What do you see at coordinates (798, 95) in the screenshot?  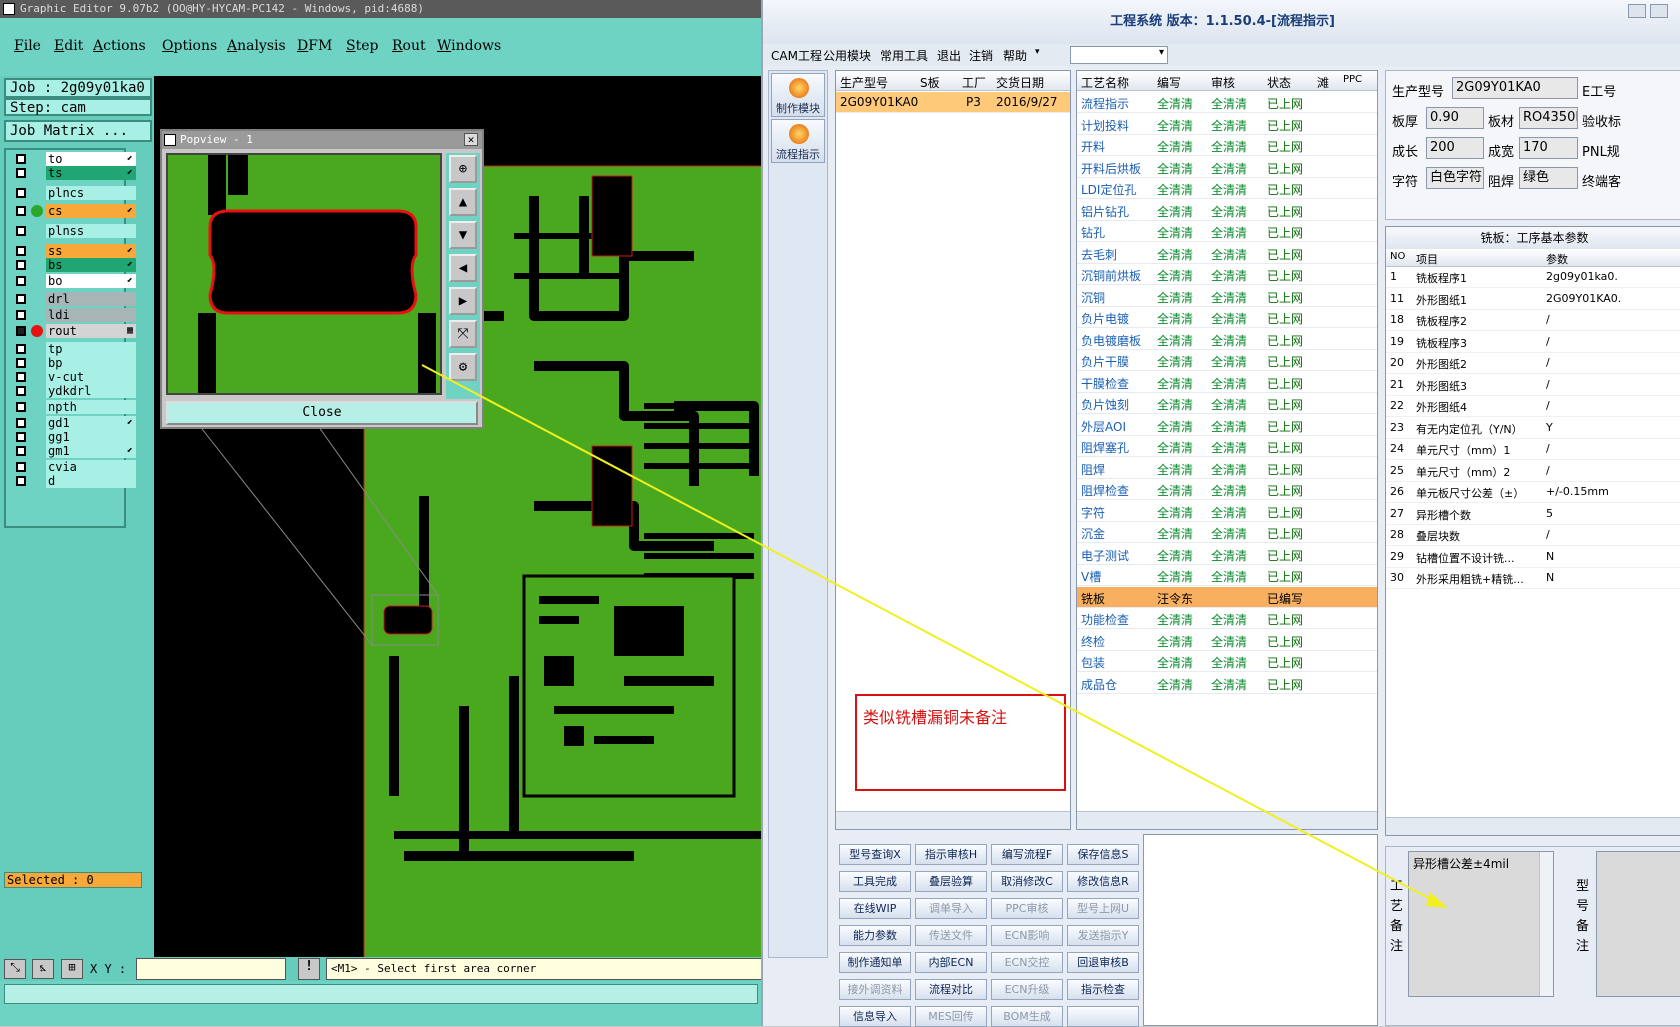 I see `side-make-module: 制作模块` at bounding box center [798, 95].